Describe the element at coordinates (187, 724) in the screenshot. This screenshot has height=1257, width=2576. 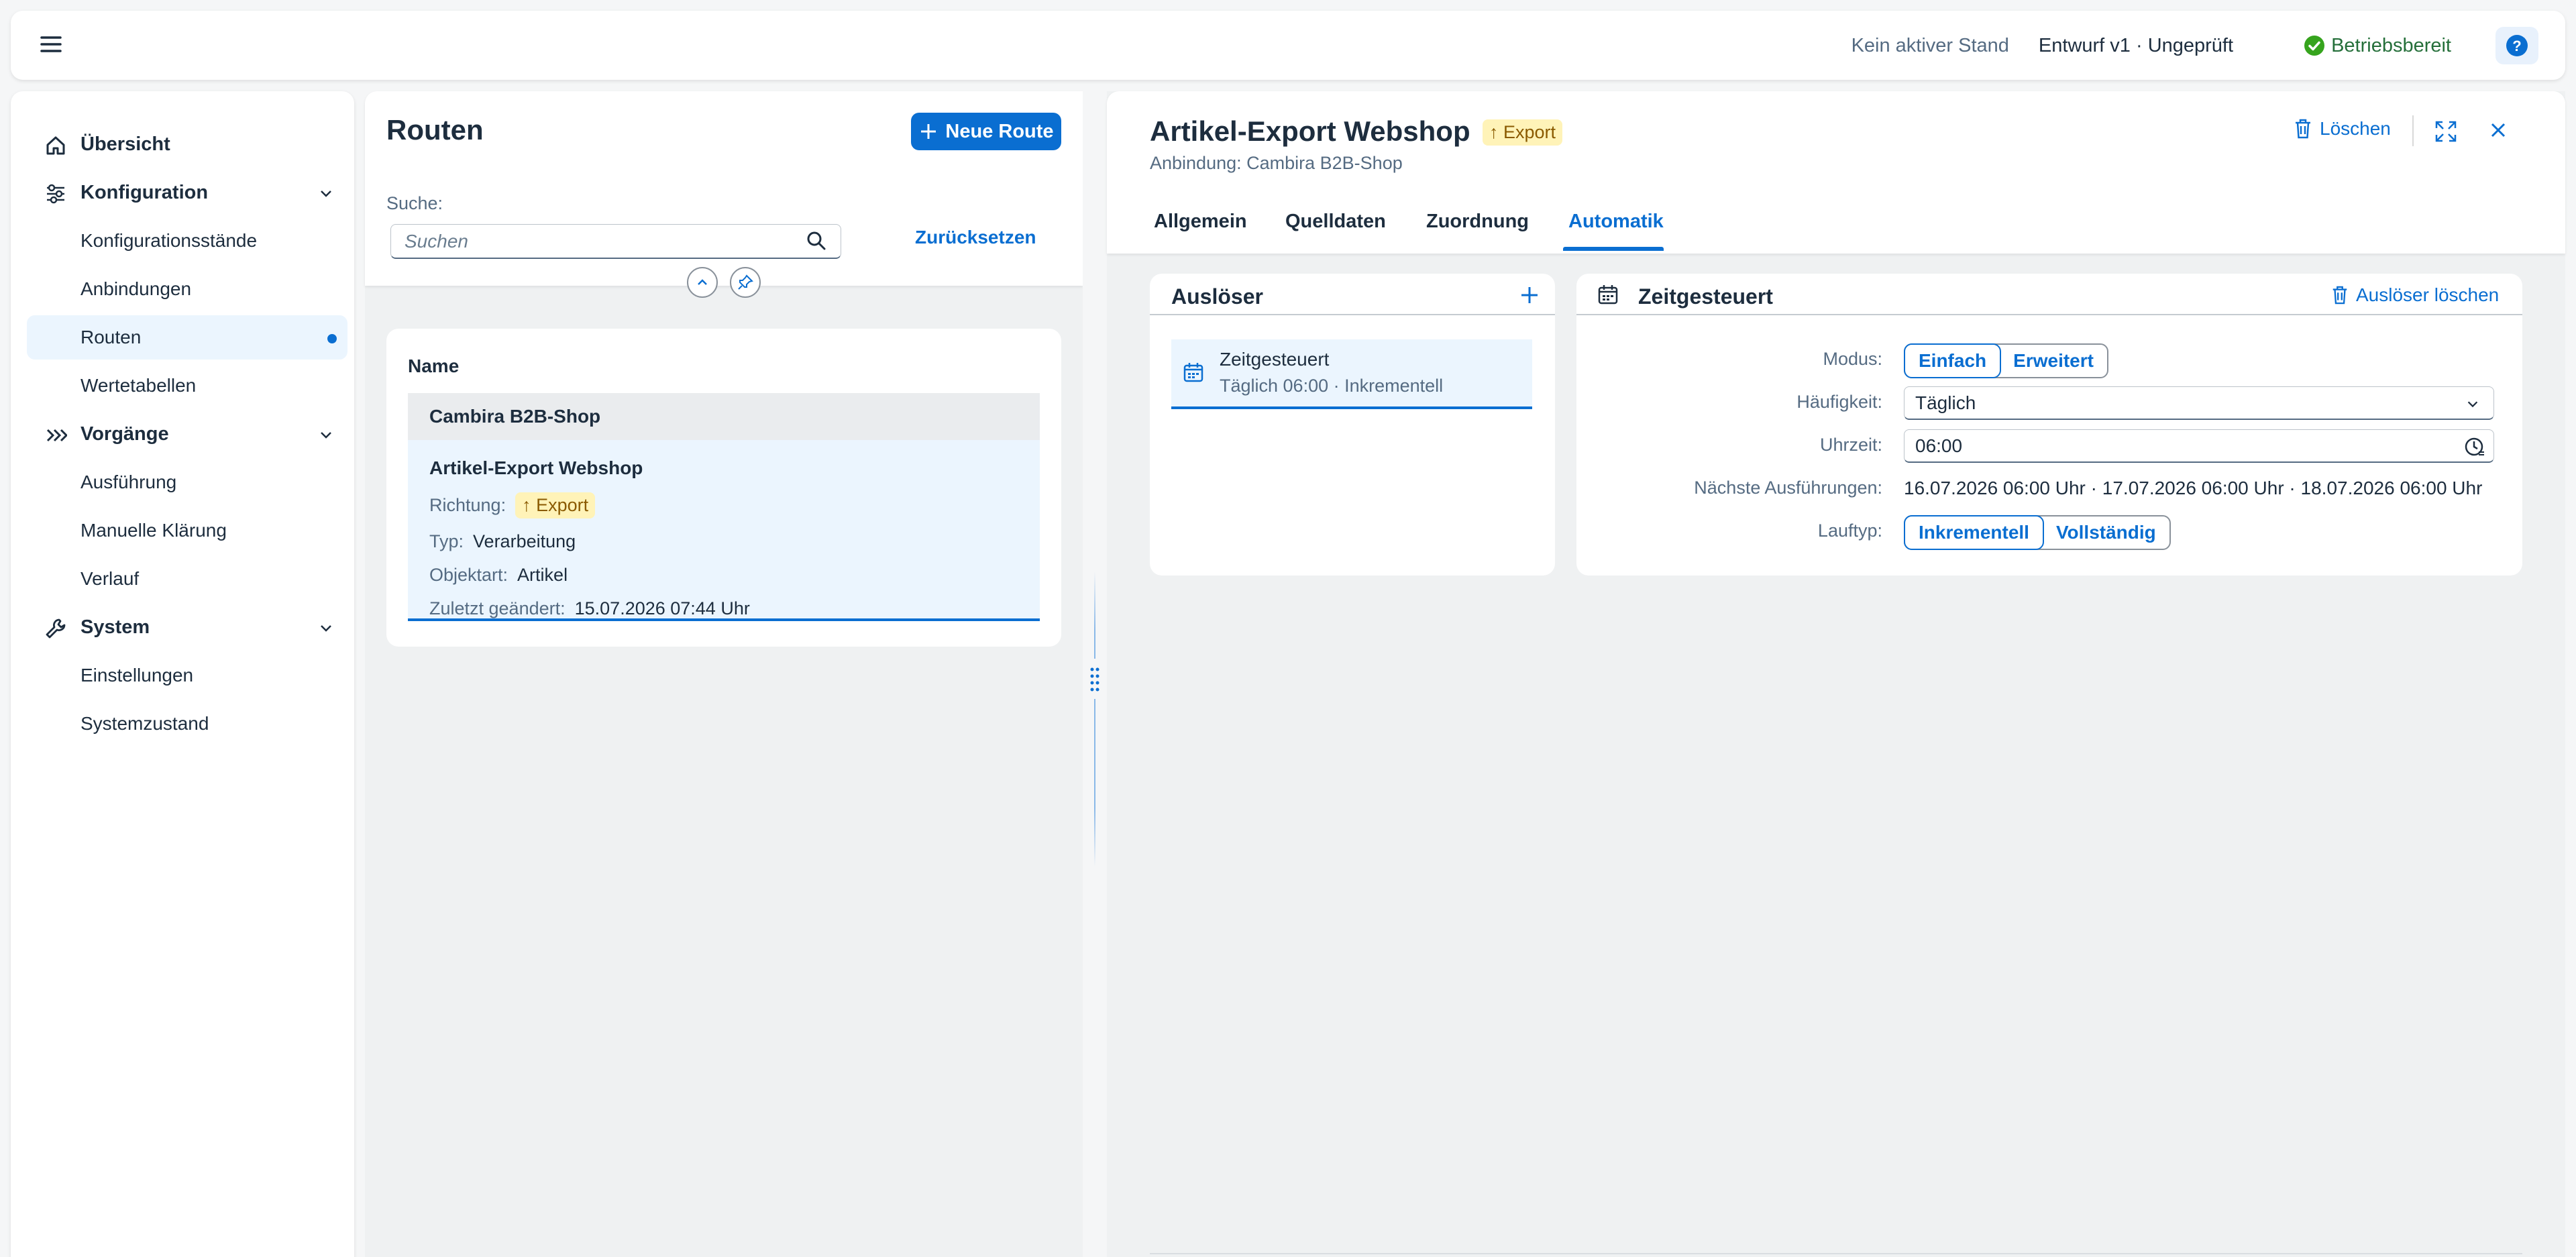
I see `nav-system-health: Systemzustand` at that location.